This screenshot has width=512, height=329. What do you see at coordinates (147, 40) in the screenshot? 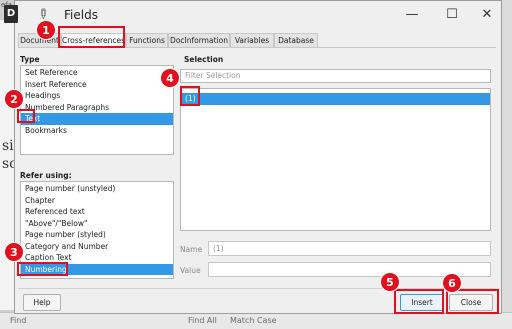
I see `tab-functions: Functions` at bounding box center [147, 40].